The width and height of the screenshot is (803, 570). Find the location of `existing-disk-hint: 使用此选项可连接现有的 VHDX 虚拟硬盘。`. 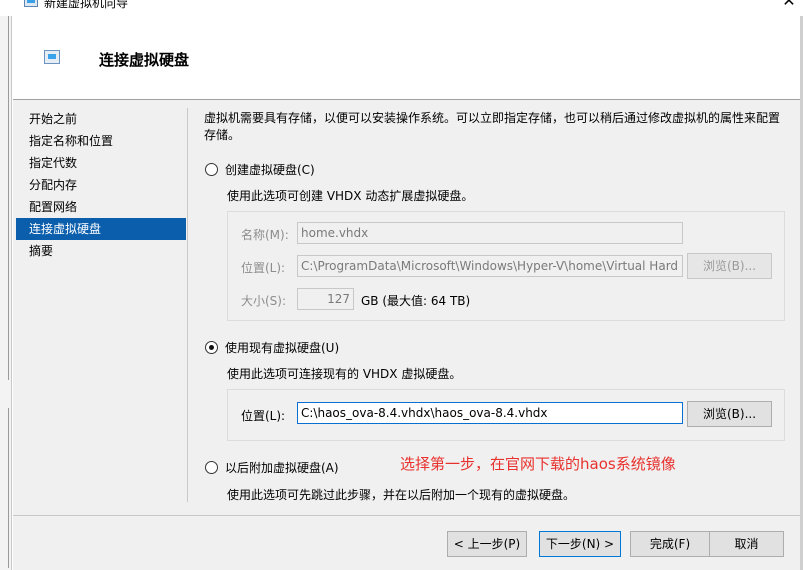

existing-disk-hint: 使用此选项可连接现有的 VHDX 虚拟硬盘。 is located at coordinates (344, 374).